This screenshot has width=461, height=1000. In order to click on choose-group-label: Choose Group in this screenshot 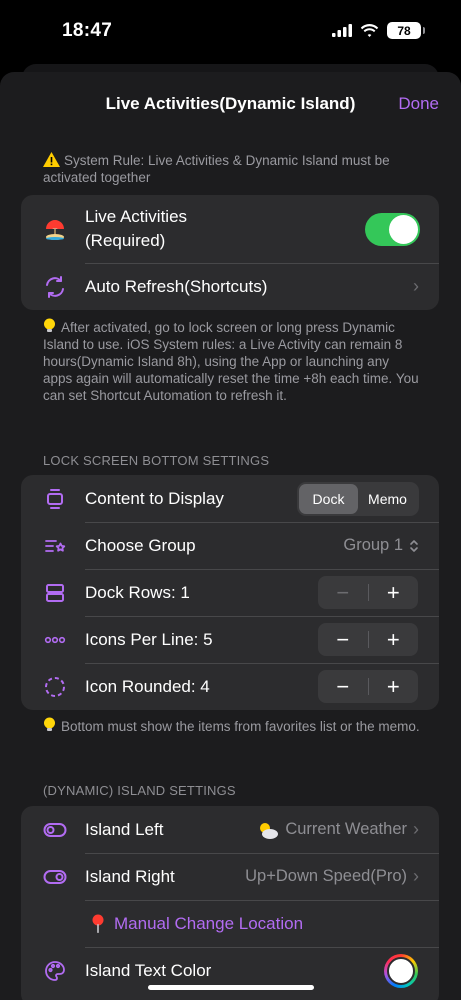, I will do `click(140, 545)`.